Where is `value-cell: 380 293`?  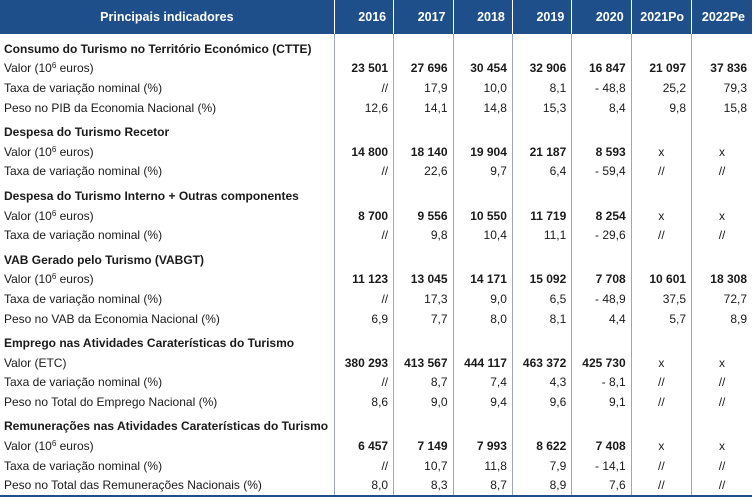
value-cell: 380 293 is located at coordinates (364, 362).